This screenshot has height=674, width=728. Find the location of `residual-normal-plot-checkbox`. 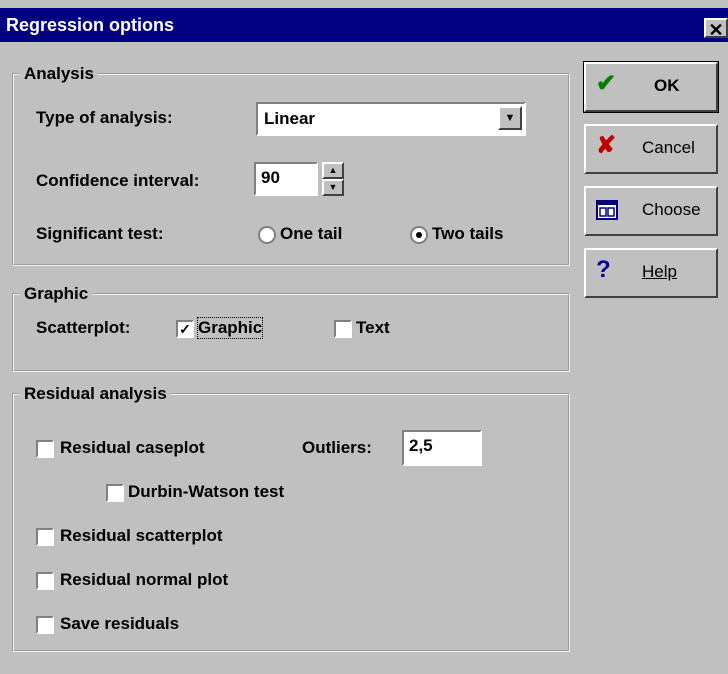

residual-normal-plot-checkbox is located at coordinates (45, 581).